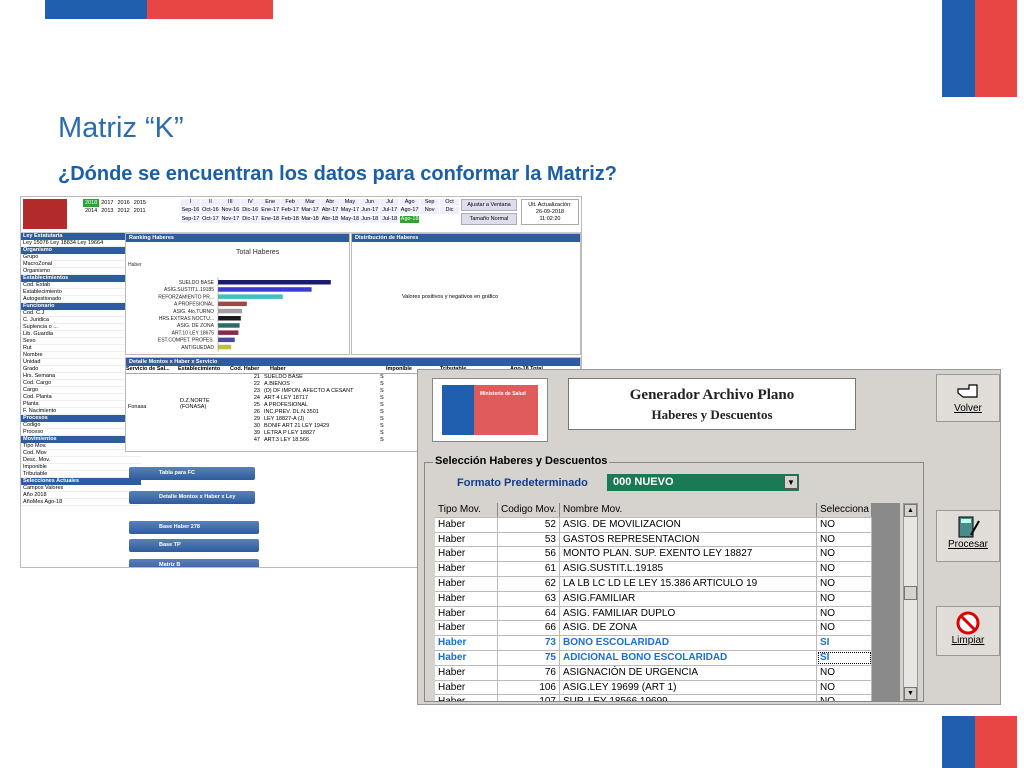 Image resolution: width=1024 pixels, height=768 pixels. Describe the element at coordinates (370, 211) in the screenshot. I see `period-cell: Jun-17` at that location.